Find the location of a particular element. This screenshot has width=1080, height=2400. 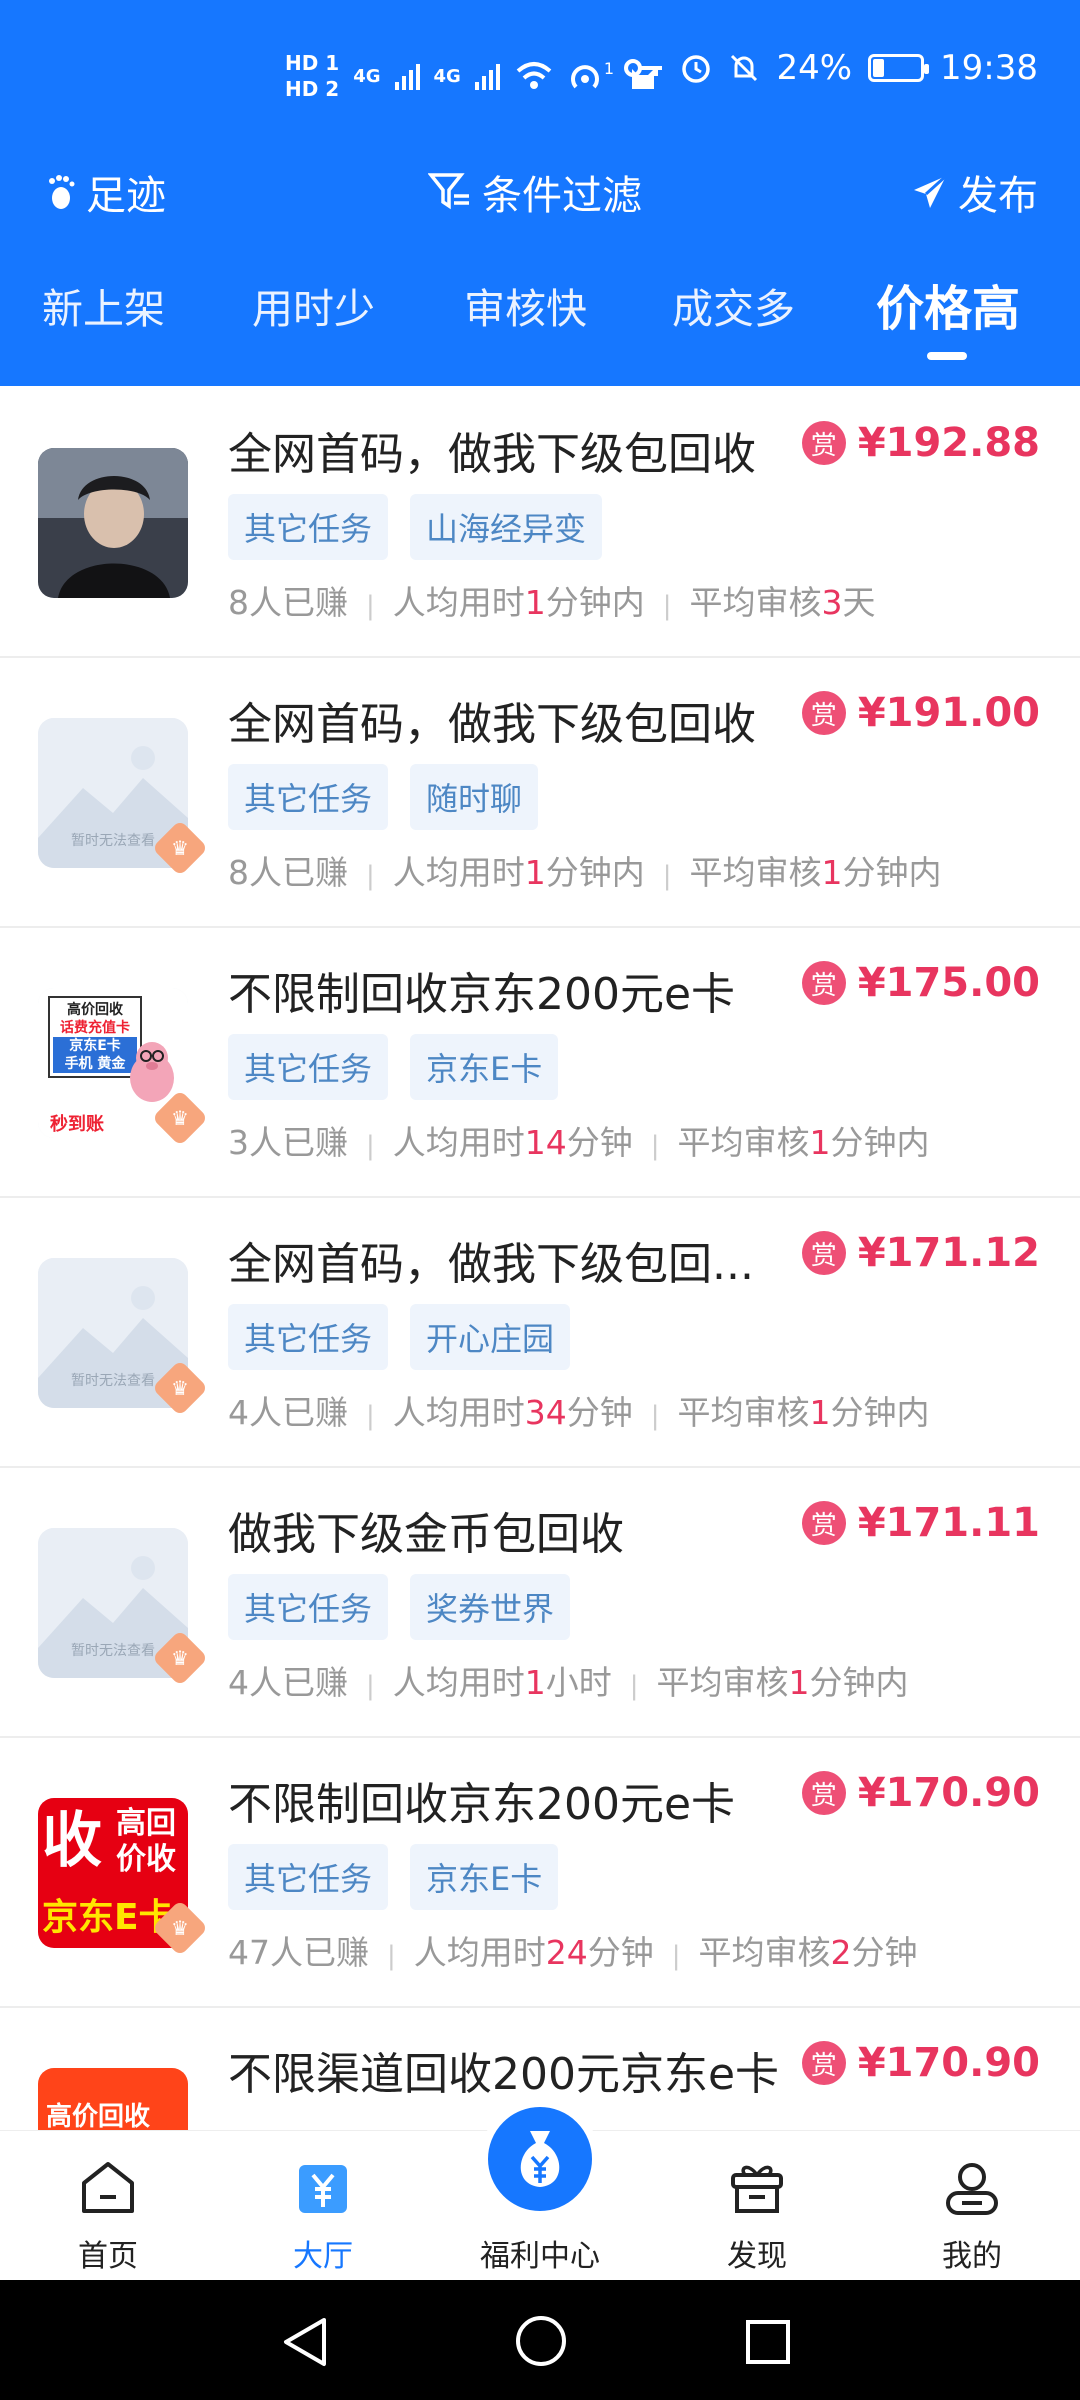

nav-home: 首页 is located at coordinates (108, 2217).